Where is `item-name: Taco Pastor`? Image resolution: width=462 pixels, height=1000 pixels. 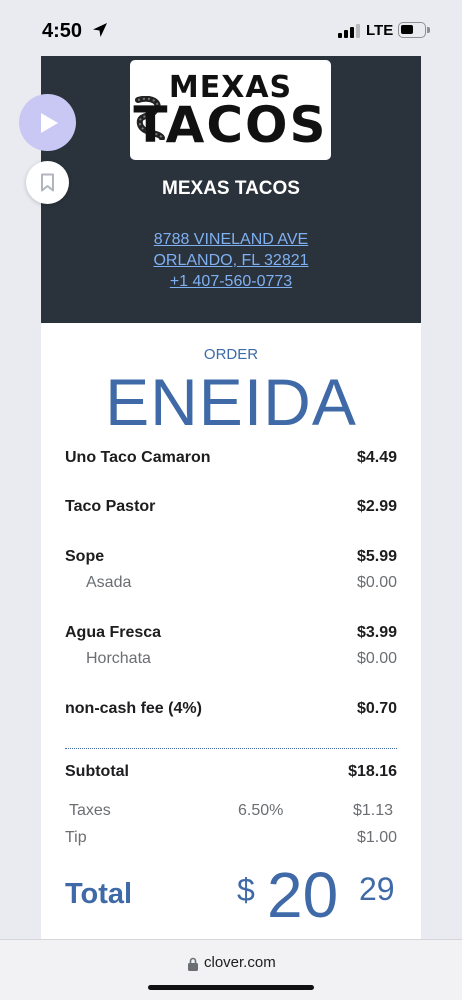 item-name: Taco Pastor is located at coordinates (110, 506).